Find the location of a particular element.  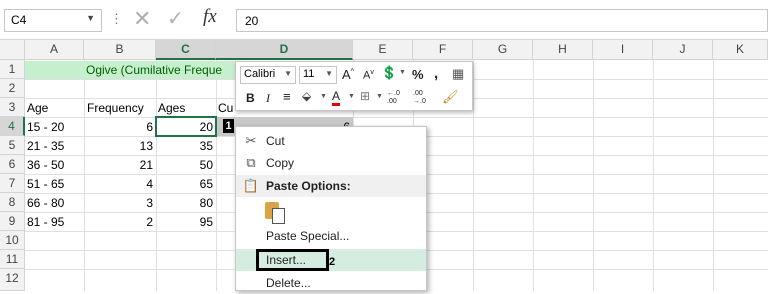

font-color-icon: A is located at coordinates (336, 97).